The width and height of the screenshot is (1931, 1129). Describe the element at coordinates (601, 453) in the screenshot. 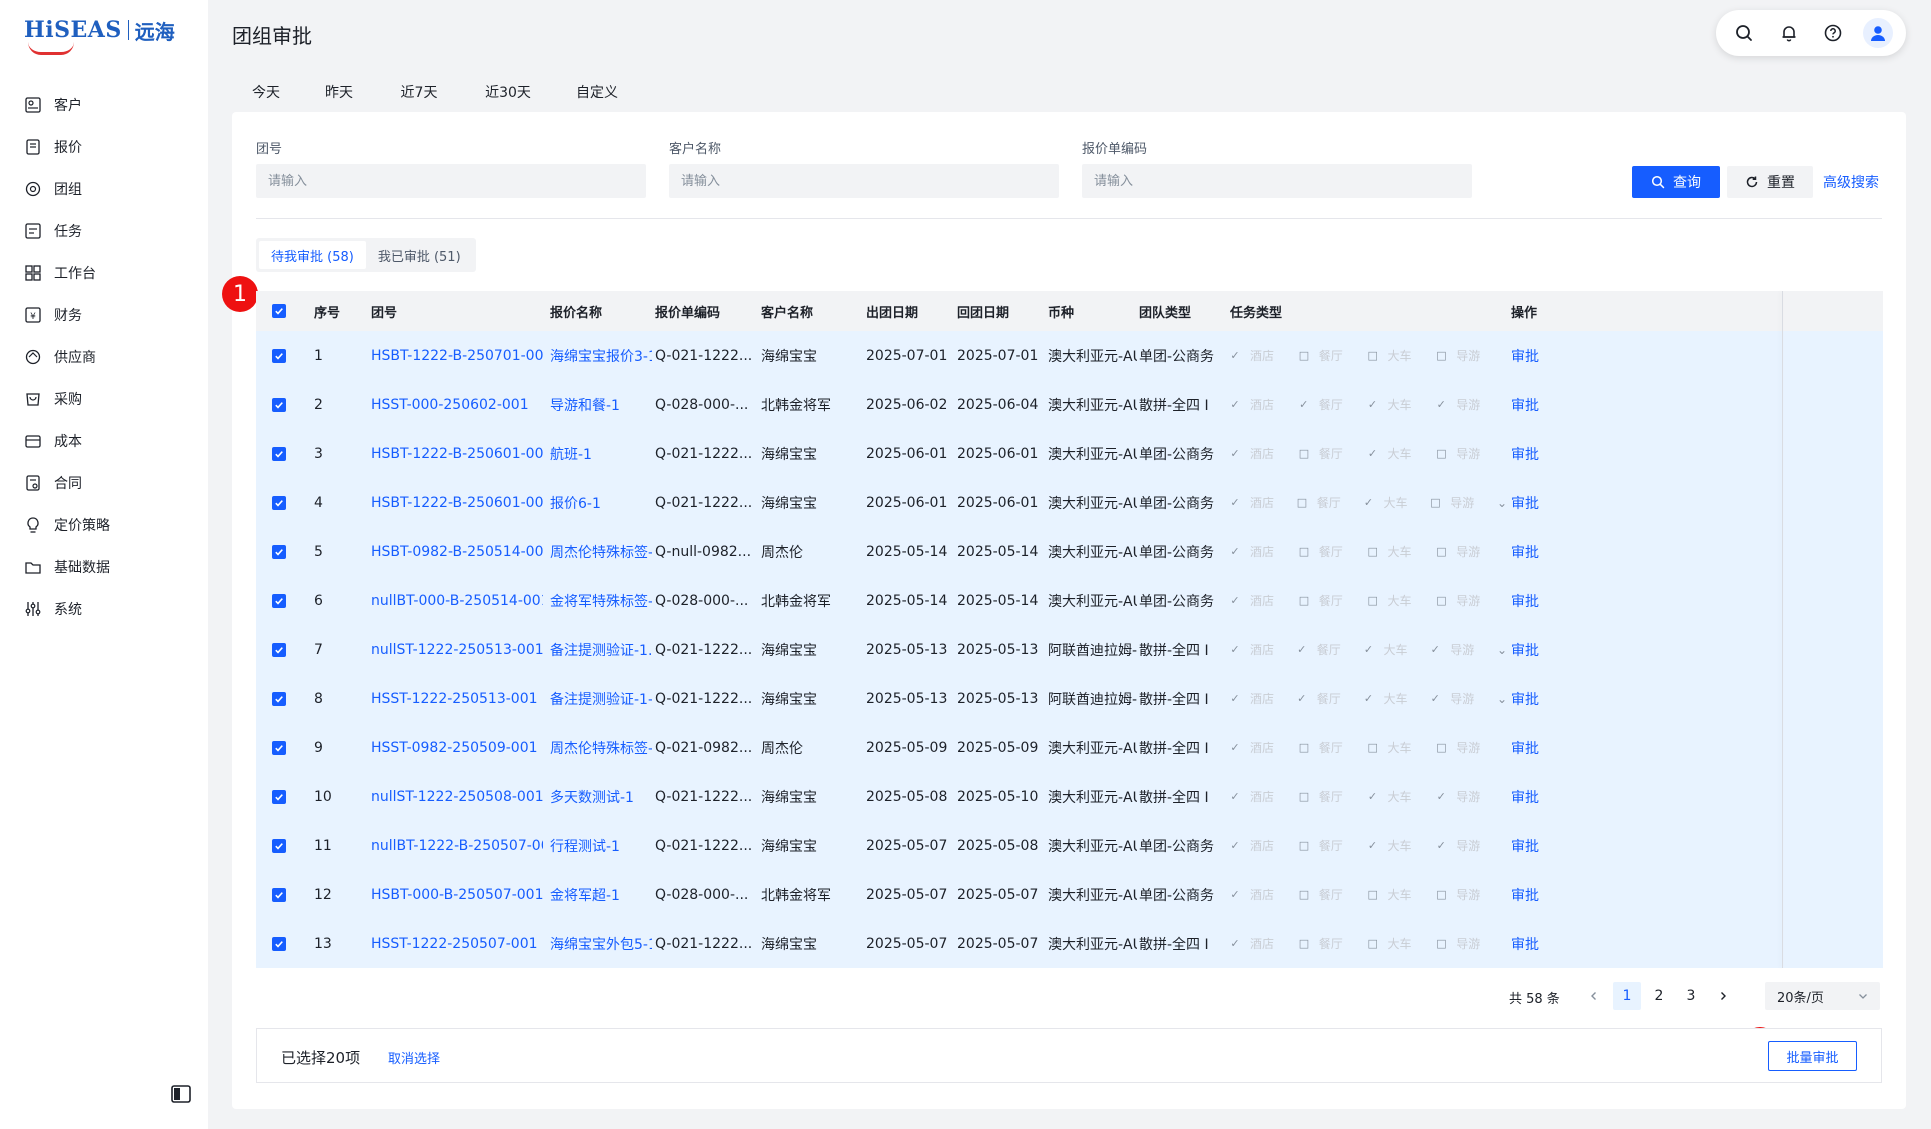

I see `quote-name-link: 航班-1` at that location.